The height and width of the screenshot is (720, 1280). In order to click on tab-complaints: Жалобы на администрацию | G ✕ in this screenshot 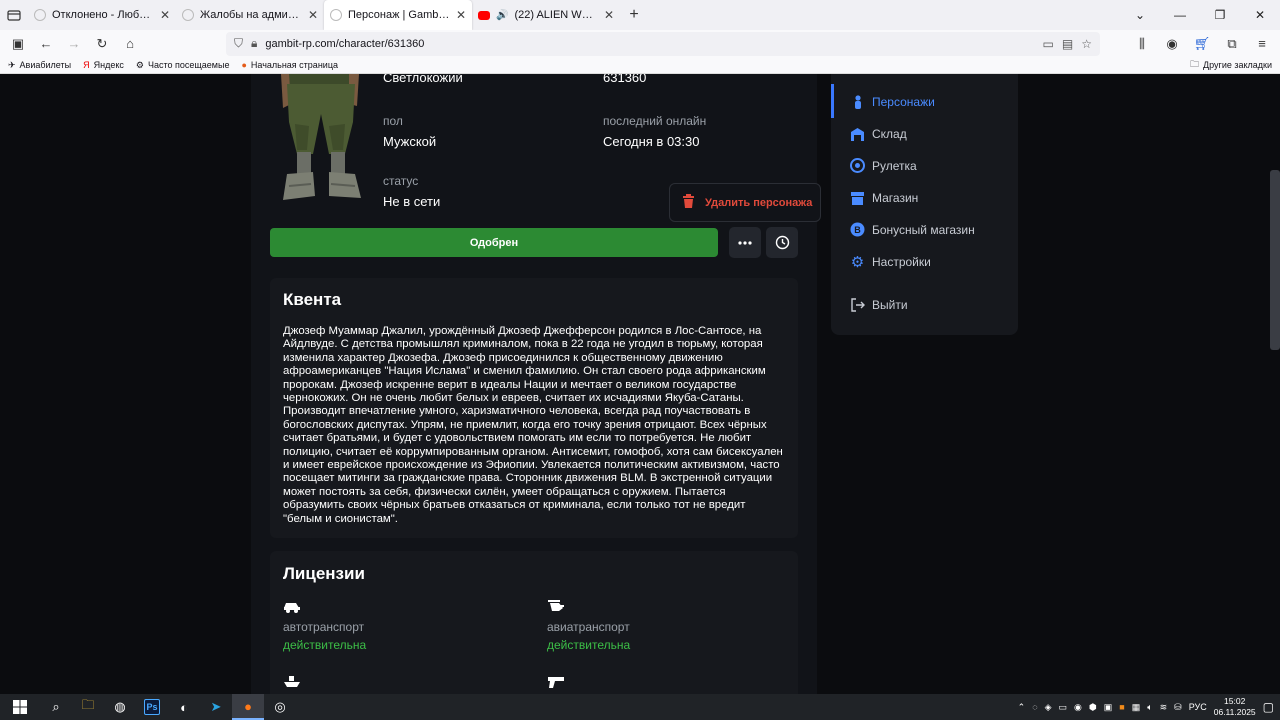, I will do `click(250, 15)`.